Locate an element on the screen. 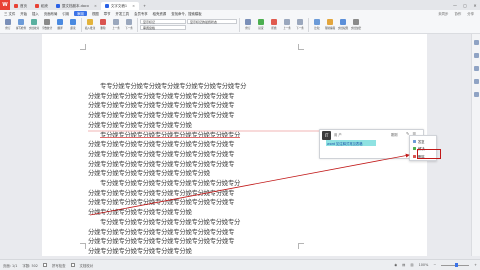  text-line: 分娩专分娩专分娩专分娩专分娩专分娩专分娩 is located at coordinates (194, 174).